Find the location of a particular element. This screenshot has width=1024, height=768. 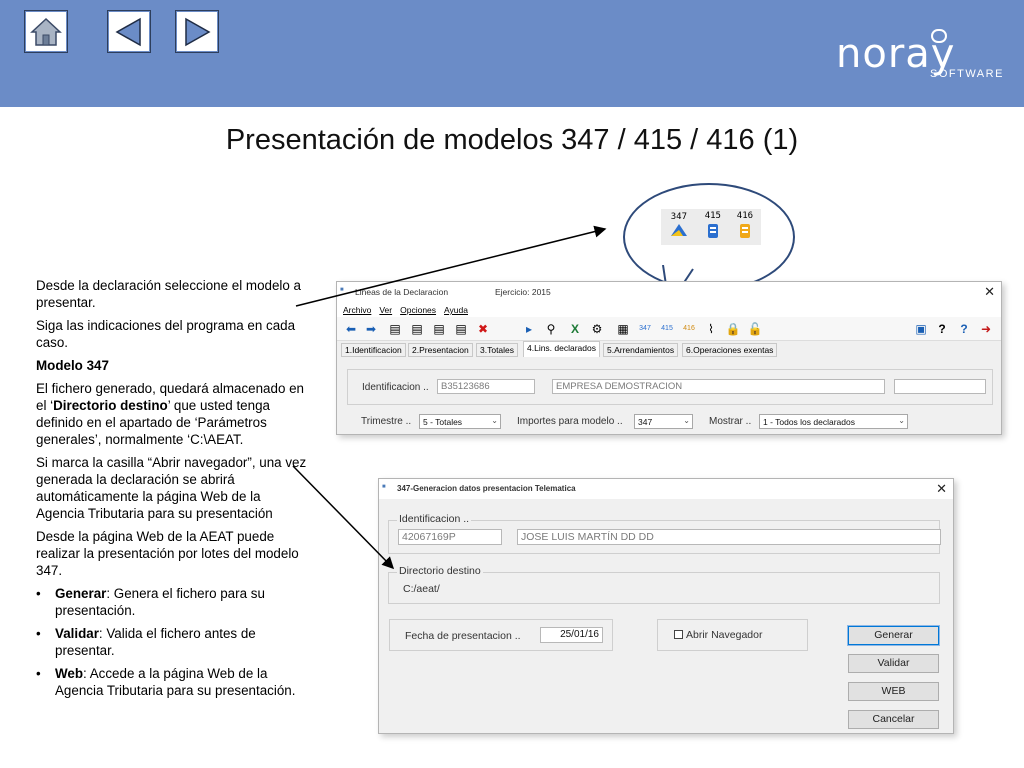

excel-icon: X is located at coordinates (575, 329).